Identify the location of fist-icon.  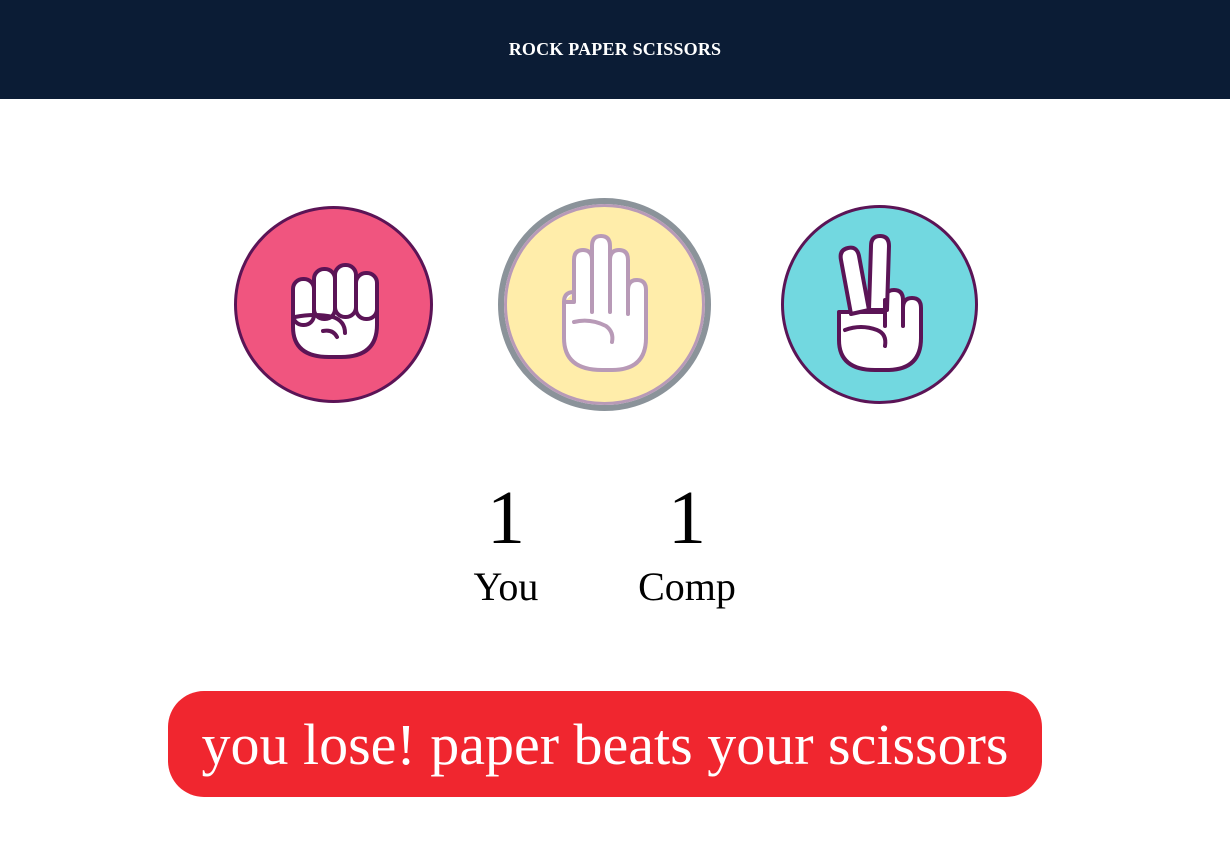
(334, 310).